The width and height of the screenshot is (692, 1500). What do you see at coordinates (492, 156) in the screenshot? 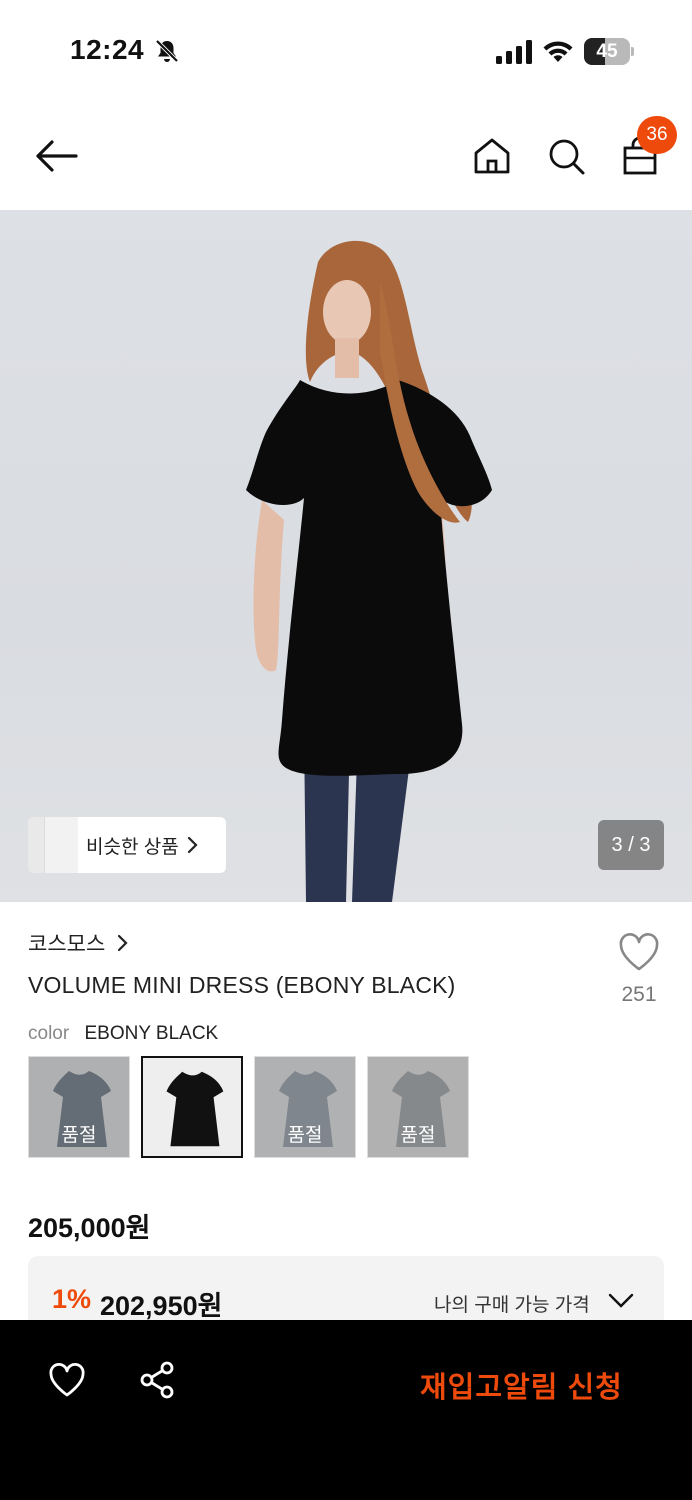
I see `home-icon` at bounding box center [492, 156].